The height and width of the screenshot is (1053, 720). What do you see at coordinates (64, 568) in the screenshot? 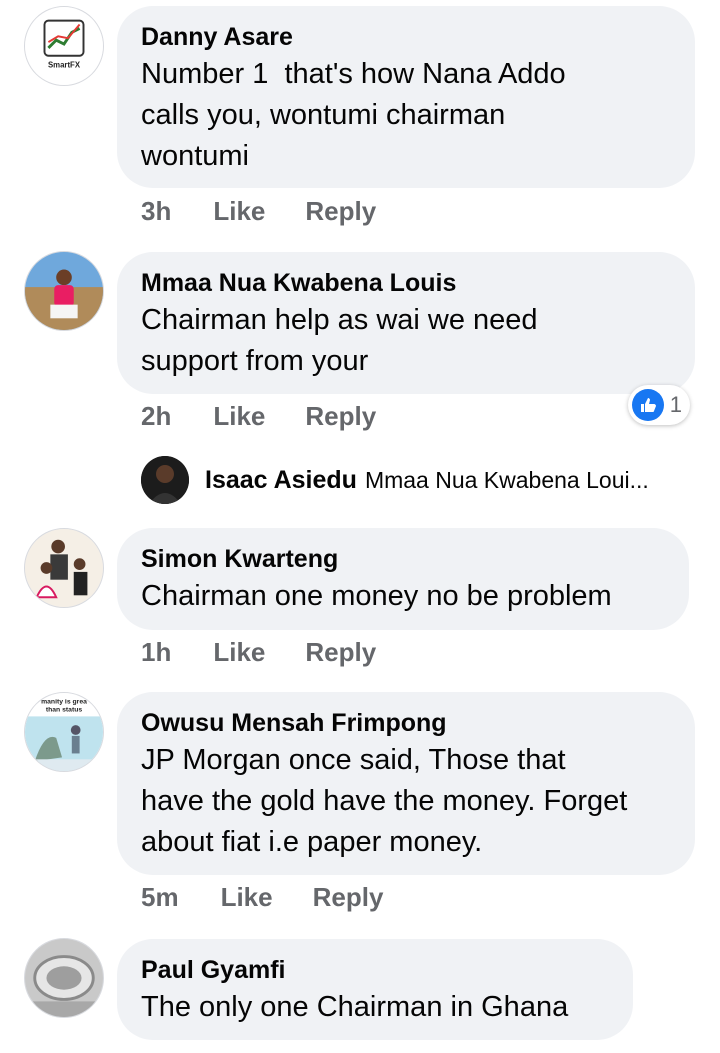
I see `avatar-simon-kwarteng` at bounding box center [64, 568].